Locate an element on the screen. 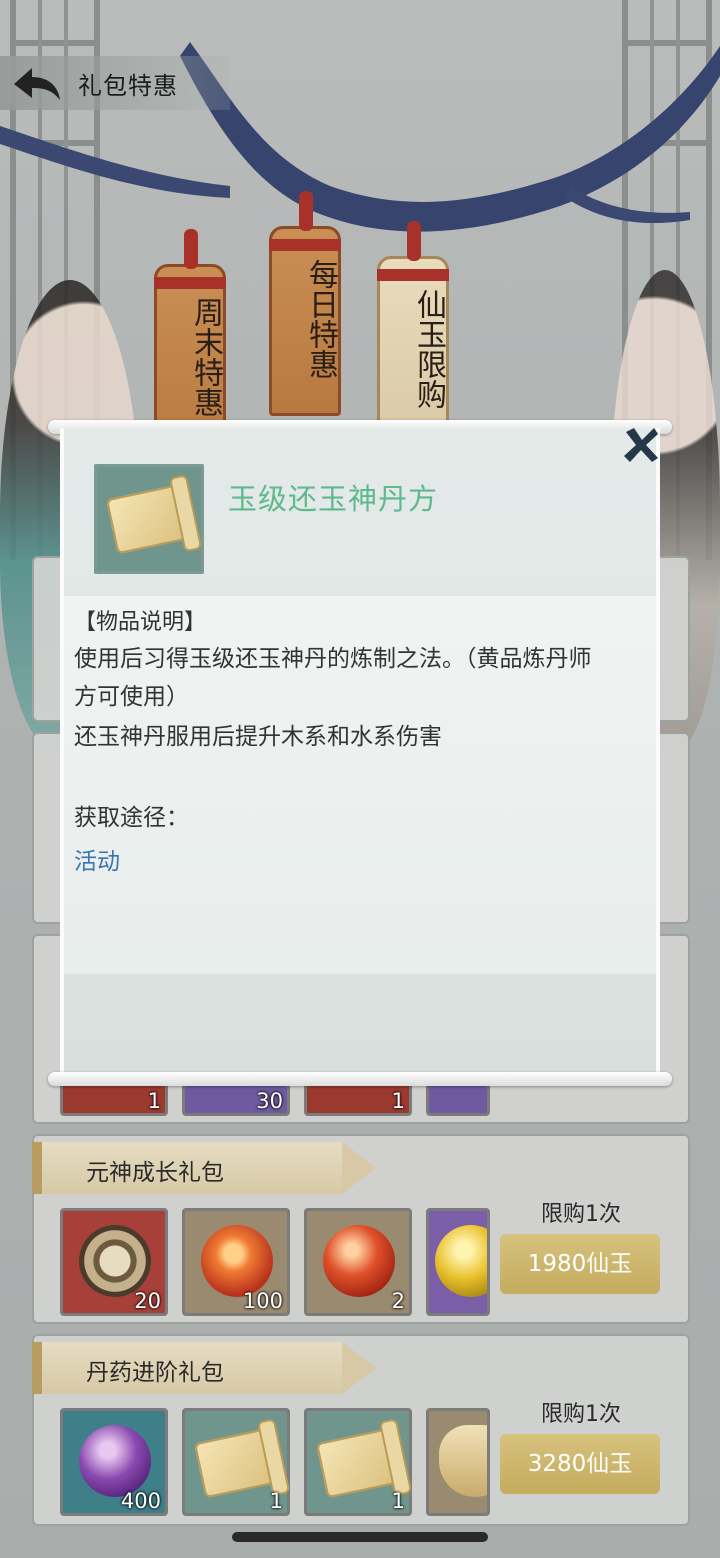 Image resolution: width=720 pixels, height=1558 pixels. back-button is located at coordinates (37, 84).